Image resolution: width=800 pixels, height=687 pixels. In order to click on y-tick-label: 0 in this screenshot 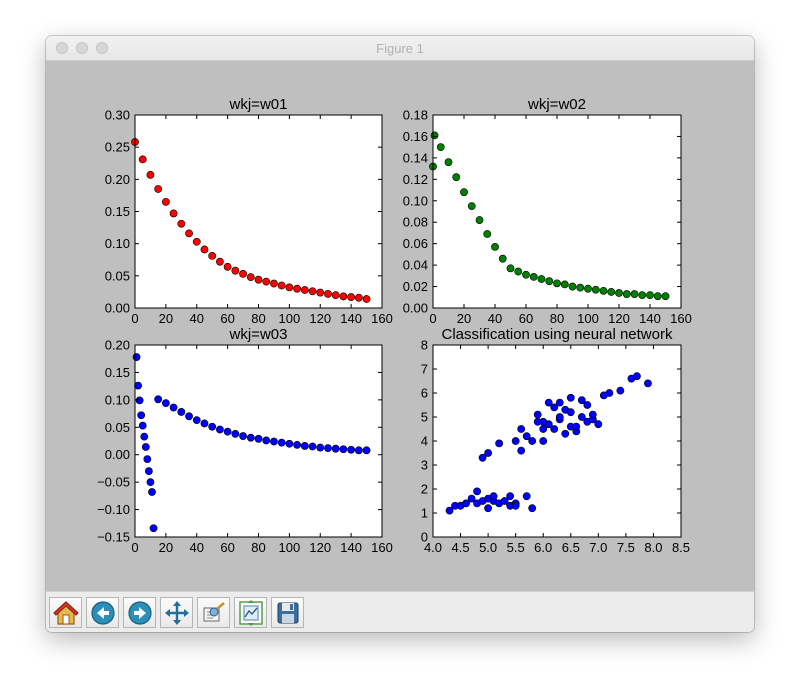, I will do `click(424, 537)`.